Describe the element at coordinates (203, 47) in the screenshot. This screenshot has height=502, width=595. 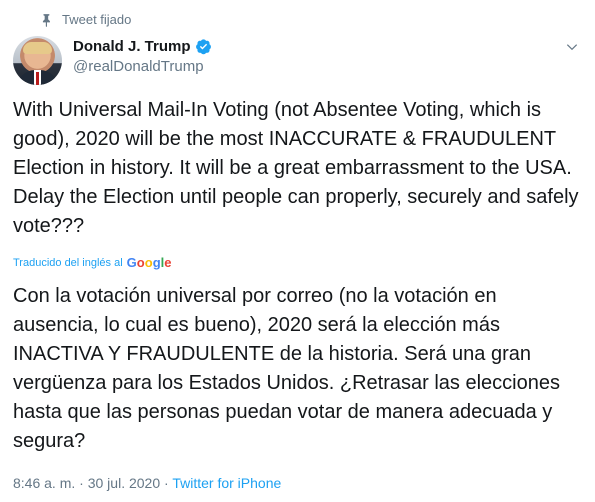
I see `verified-badge-icon` at that location.